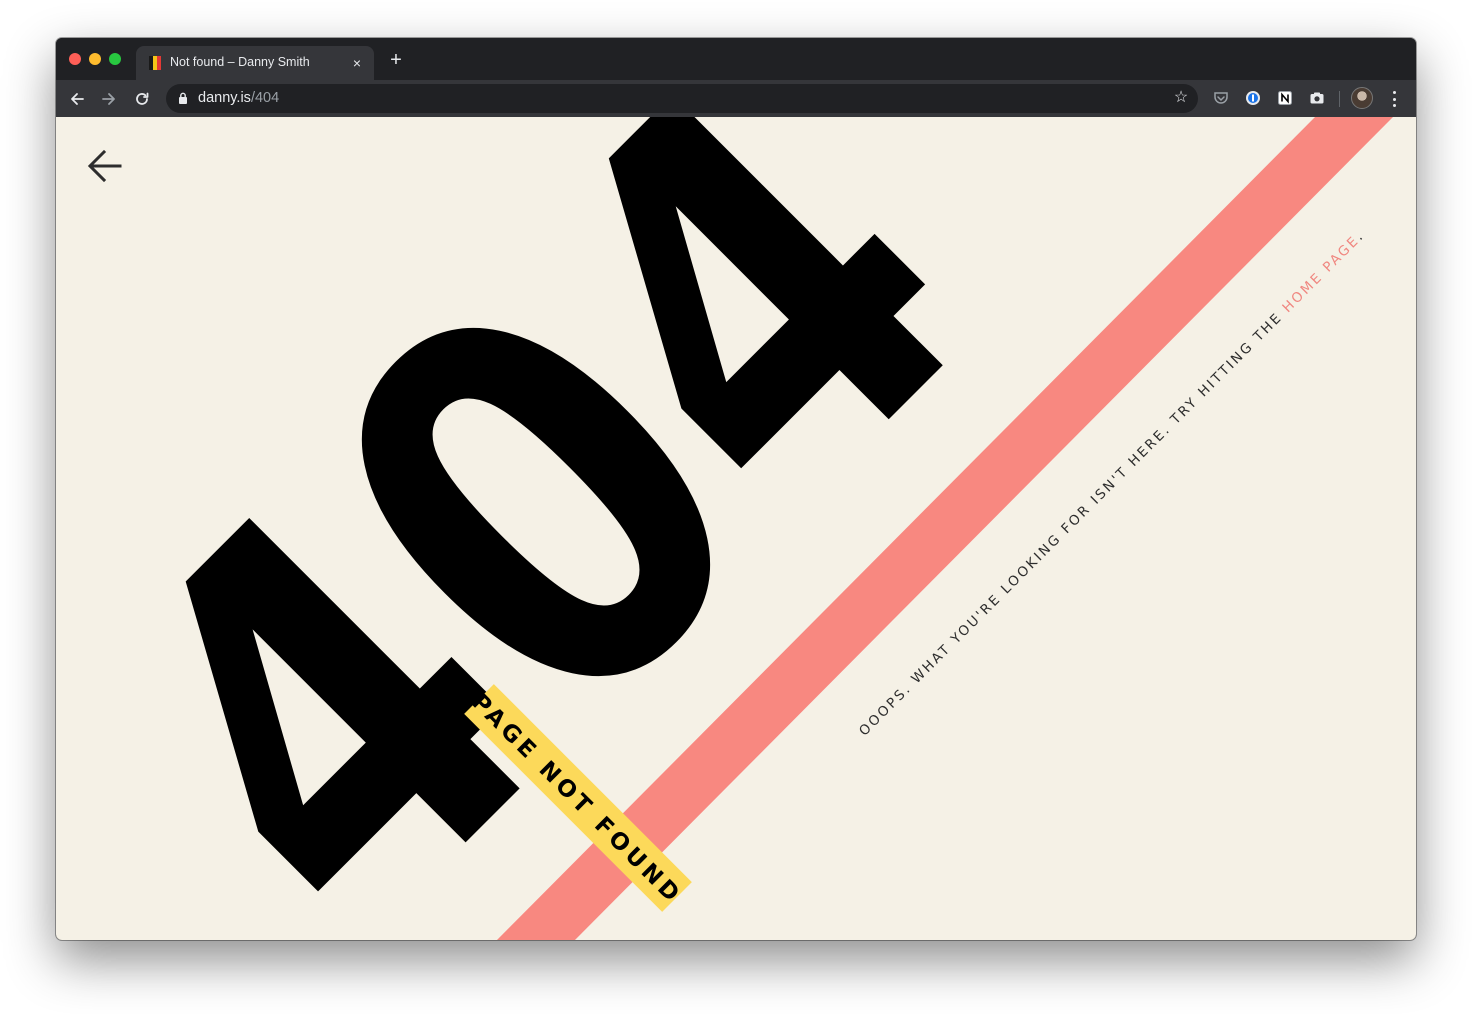 The width and height of the screenshot is (1472, 1014). I want to click on tab-strip: Not found – Danny Smith × +, so click(736, 59).